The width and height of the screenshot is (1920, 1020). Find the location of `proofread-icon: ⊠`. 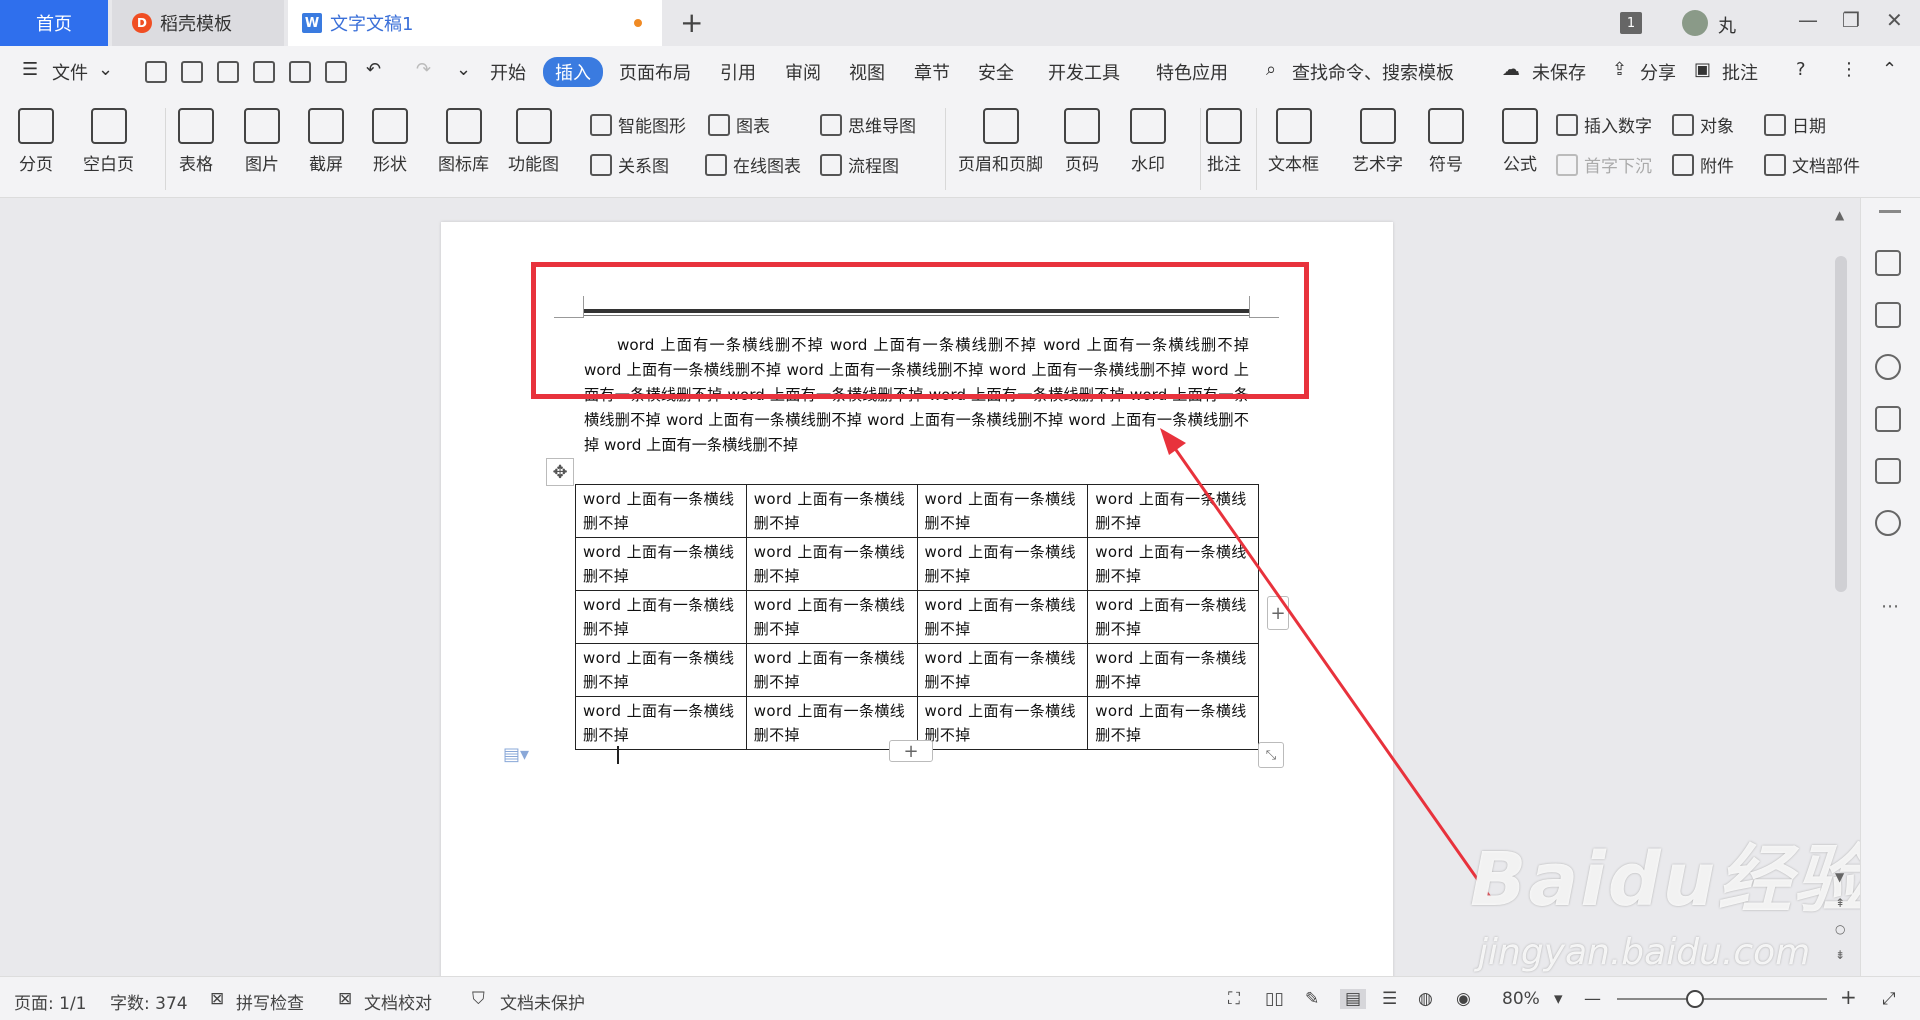

proofread-icon: ⊠ is located at coordinates (345, 999).